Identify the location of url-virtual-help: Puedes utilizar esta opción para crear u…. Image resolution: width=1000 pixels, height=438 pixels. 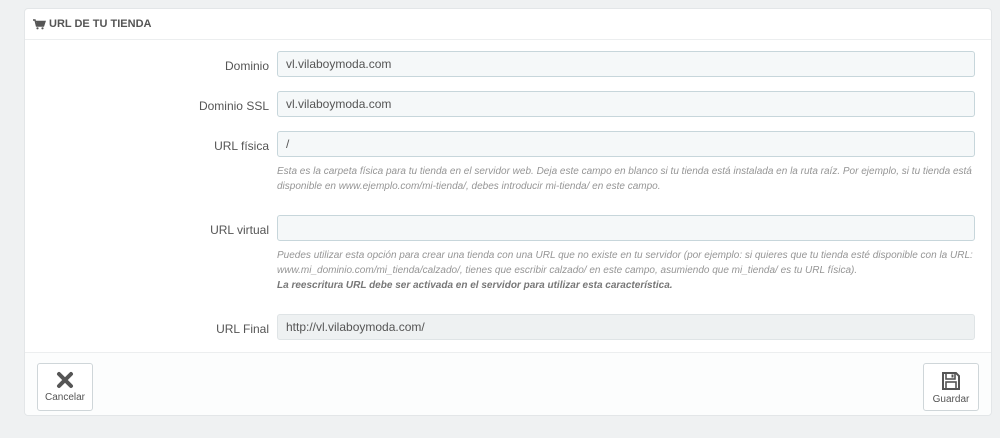
(627, 270).